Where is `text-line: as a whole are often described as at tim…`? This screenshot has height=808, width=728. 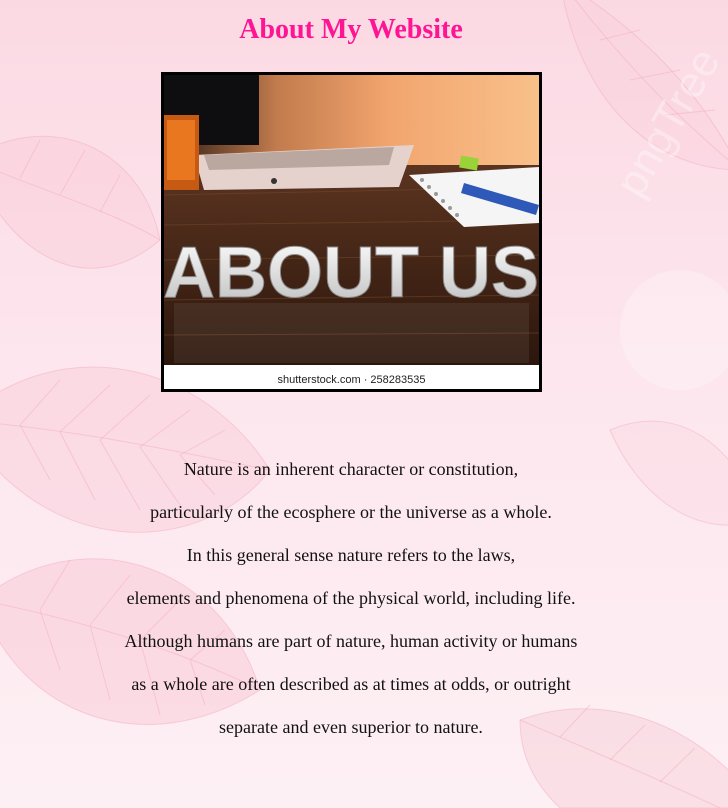 text-line: as a whole are often described as at tim… is located at coordinates (351, 684).